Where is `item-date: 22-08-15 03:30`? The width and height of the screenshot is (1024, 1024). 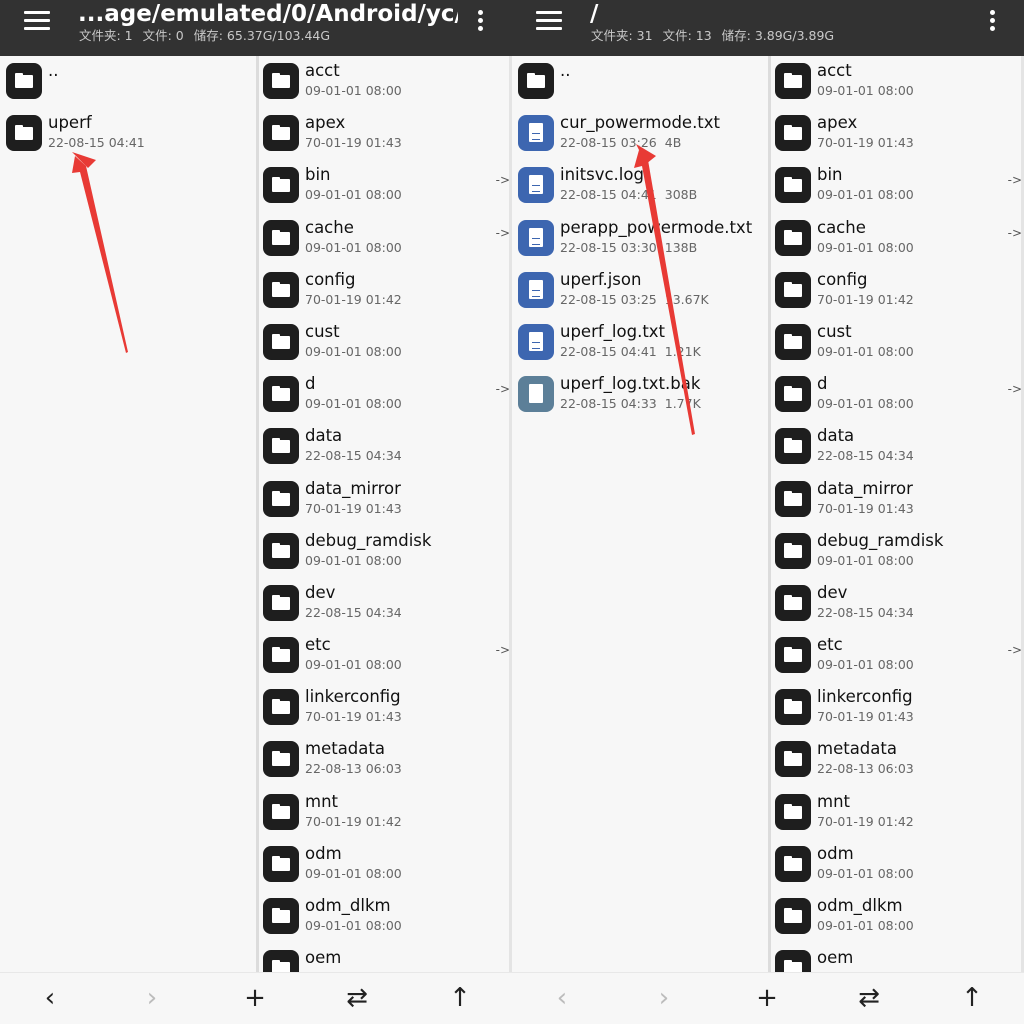
item-date: 22-08-15 03:30 is located at coordinates (608, 247).